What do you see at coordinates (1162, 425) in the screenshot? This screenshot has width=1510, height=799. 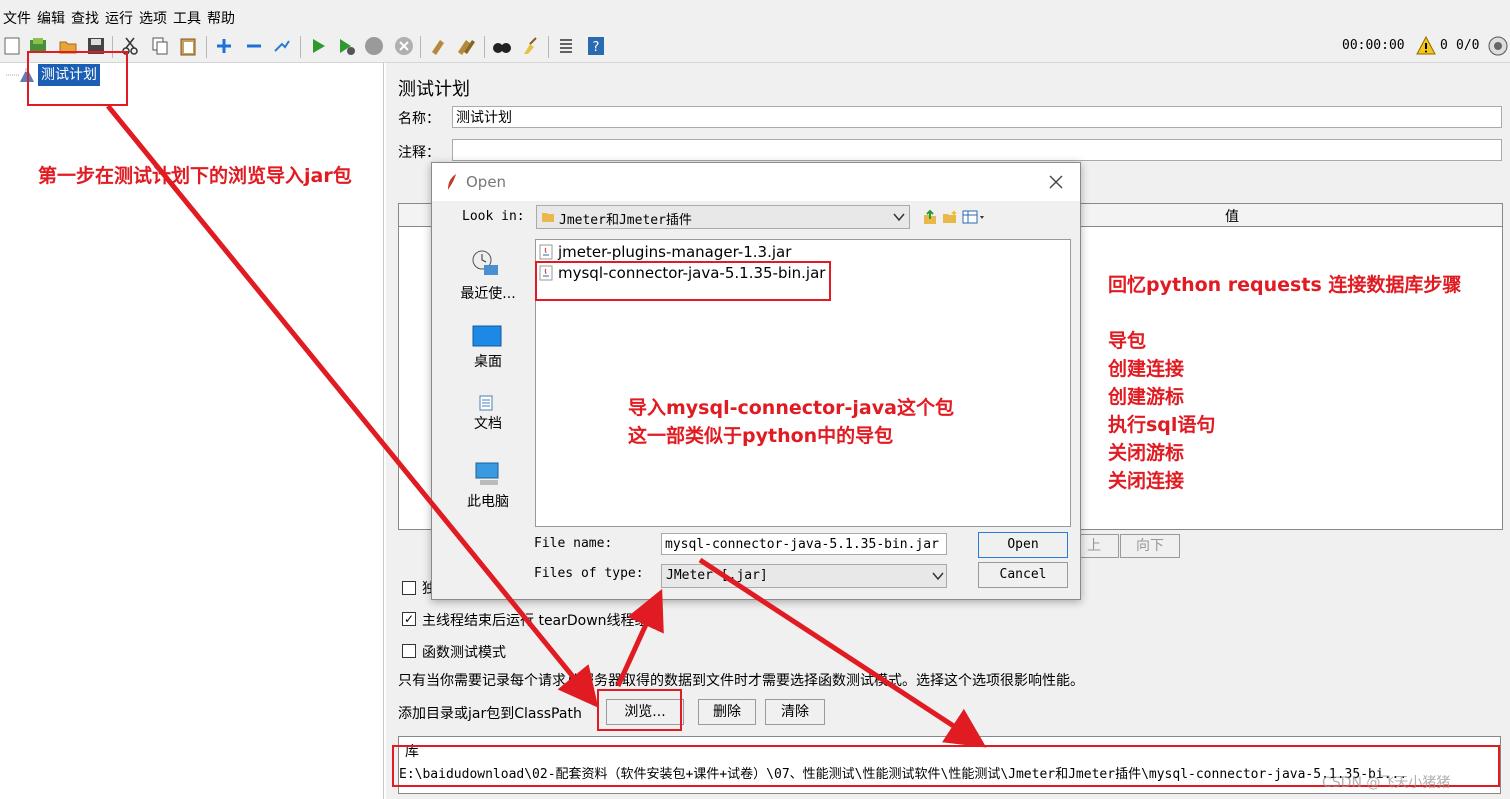 I see `annotation-recall-step: 执行sql语句` at bounding box center [1162, 425].